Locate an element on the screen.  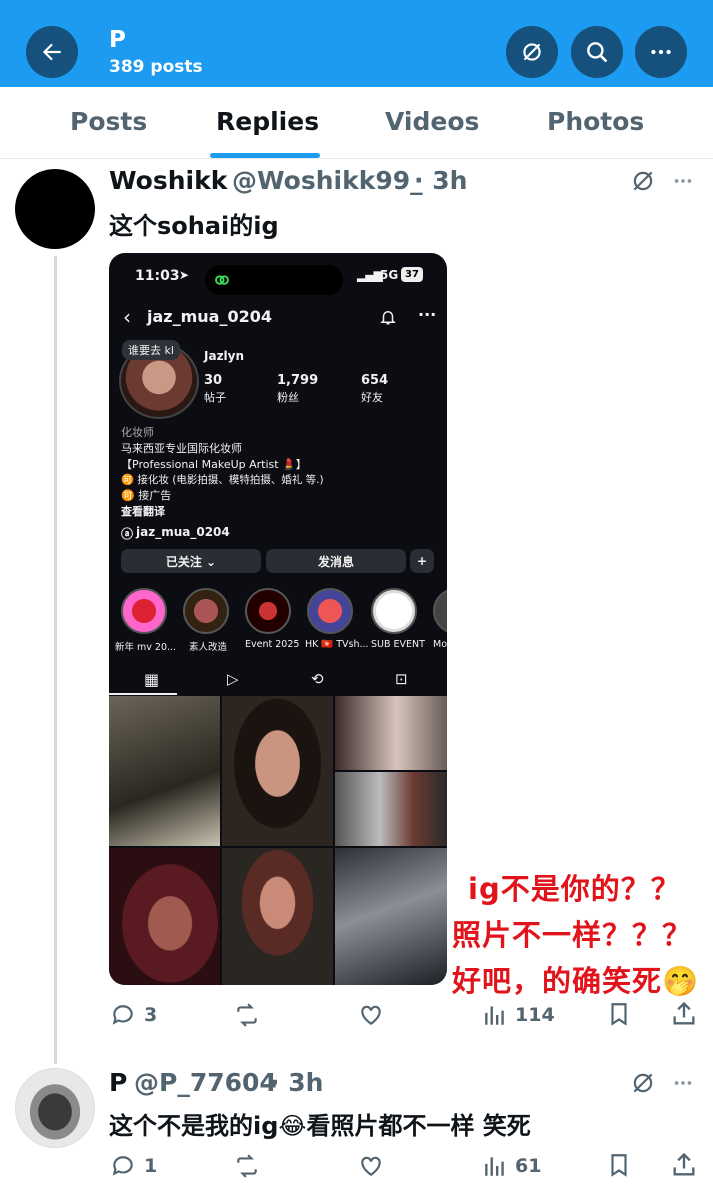
ig-bio-line: 【Professional MakeUp Artist 💄】 is located at coordinates (214, 464).